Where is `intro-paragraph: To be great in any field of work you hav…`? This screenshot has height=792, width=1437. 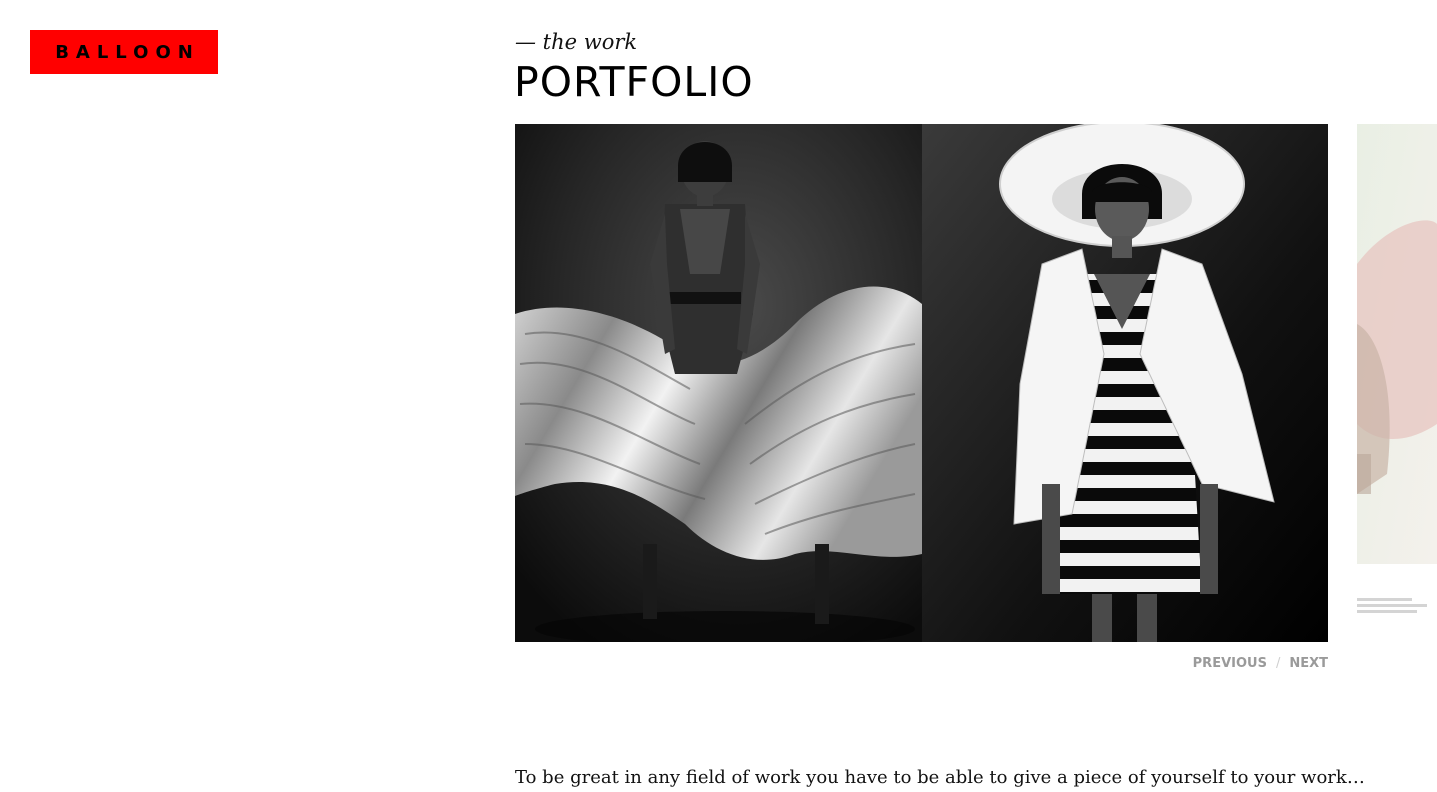 intro-paragraph: To be great in any field of work you hav… is located at coordinates (940, 777).